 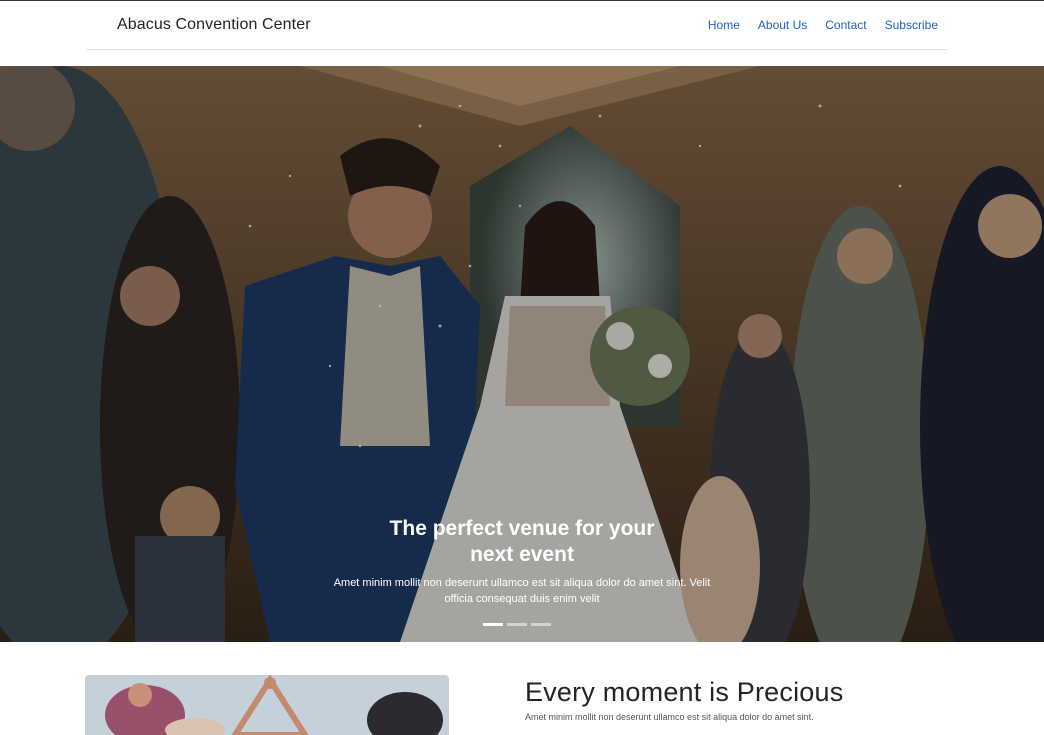 I want to click on nav-home-link: Home, so click(x=724, y=25).